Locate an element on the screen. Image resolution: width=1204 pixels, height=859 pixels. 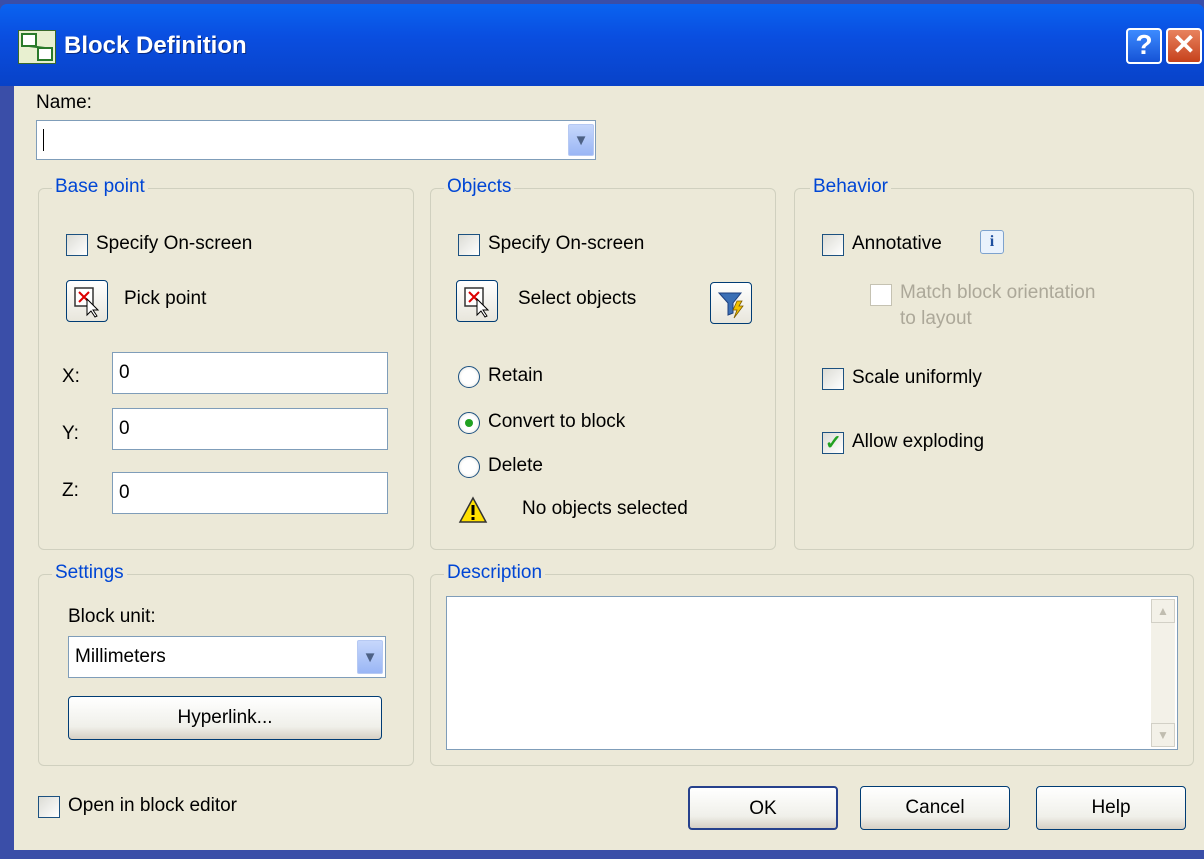
convert-to-block-label: Convert to block is located at coordinates (557, 421).